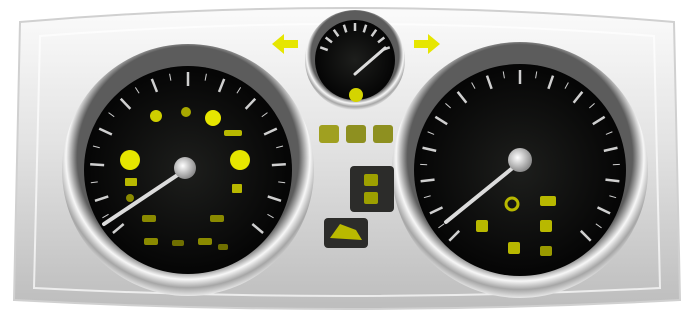  Describe the element at coordinates (130, 198) in the screenshot. I see `abs-warning-icon` at that location.